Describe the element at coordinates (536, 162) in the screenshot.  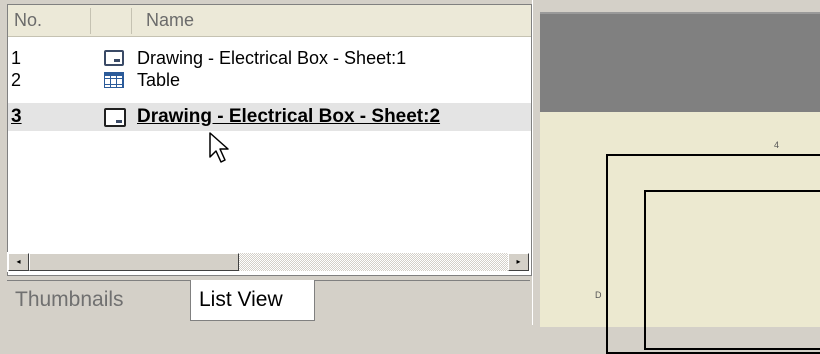
I see `panel-splitter` at that location.